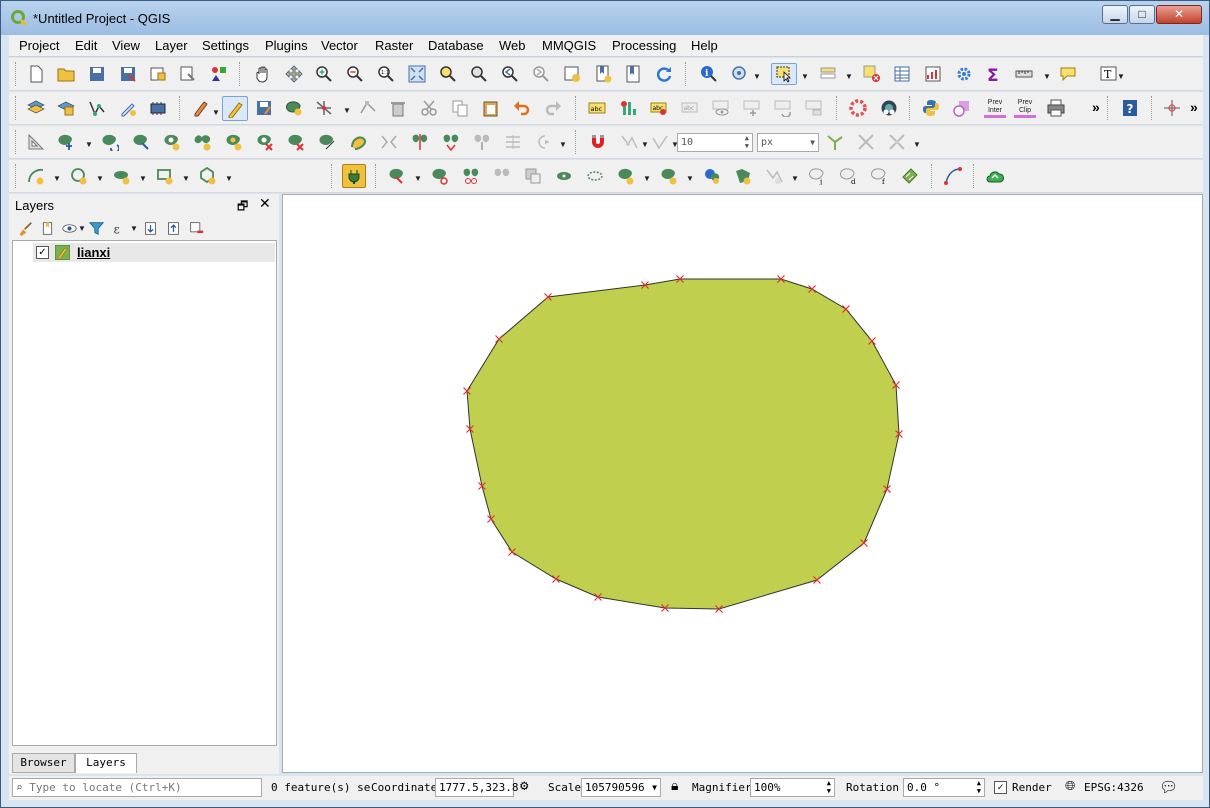 The image size is (1210, 808). Describe the element at coordinates (451, 142) in the screenshot. I see `merge-features-button` at that location.